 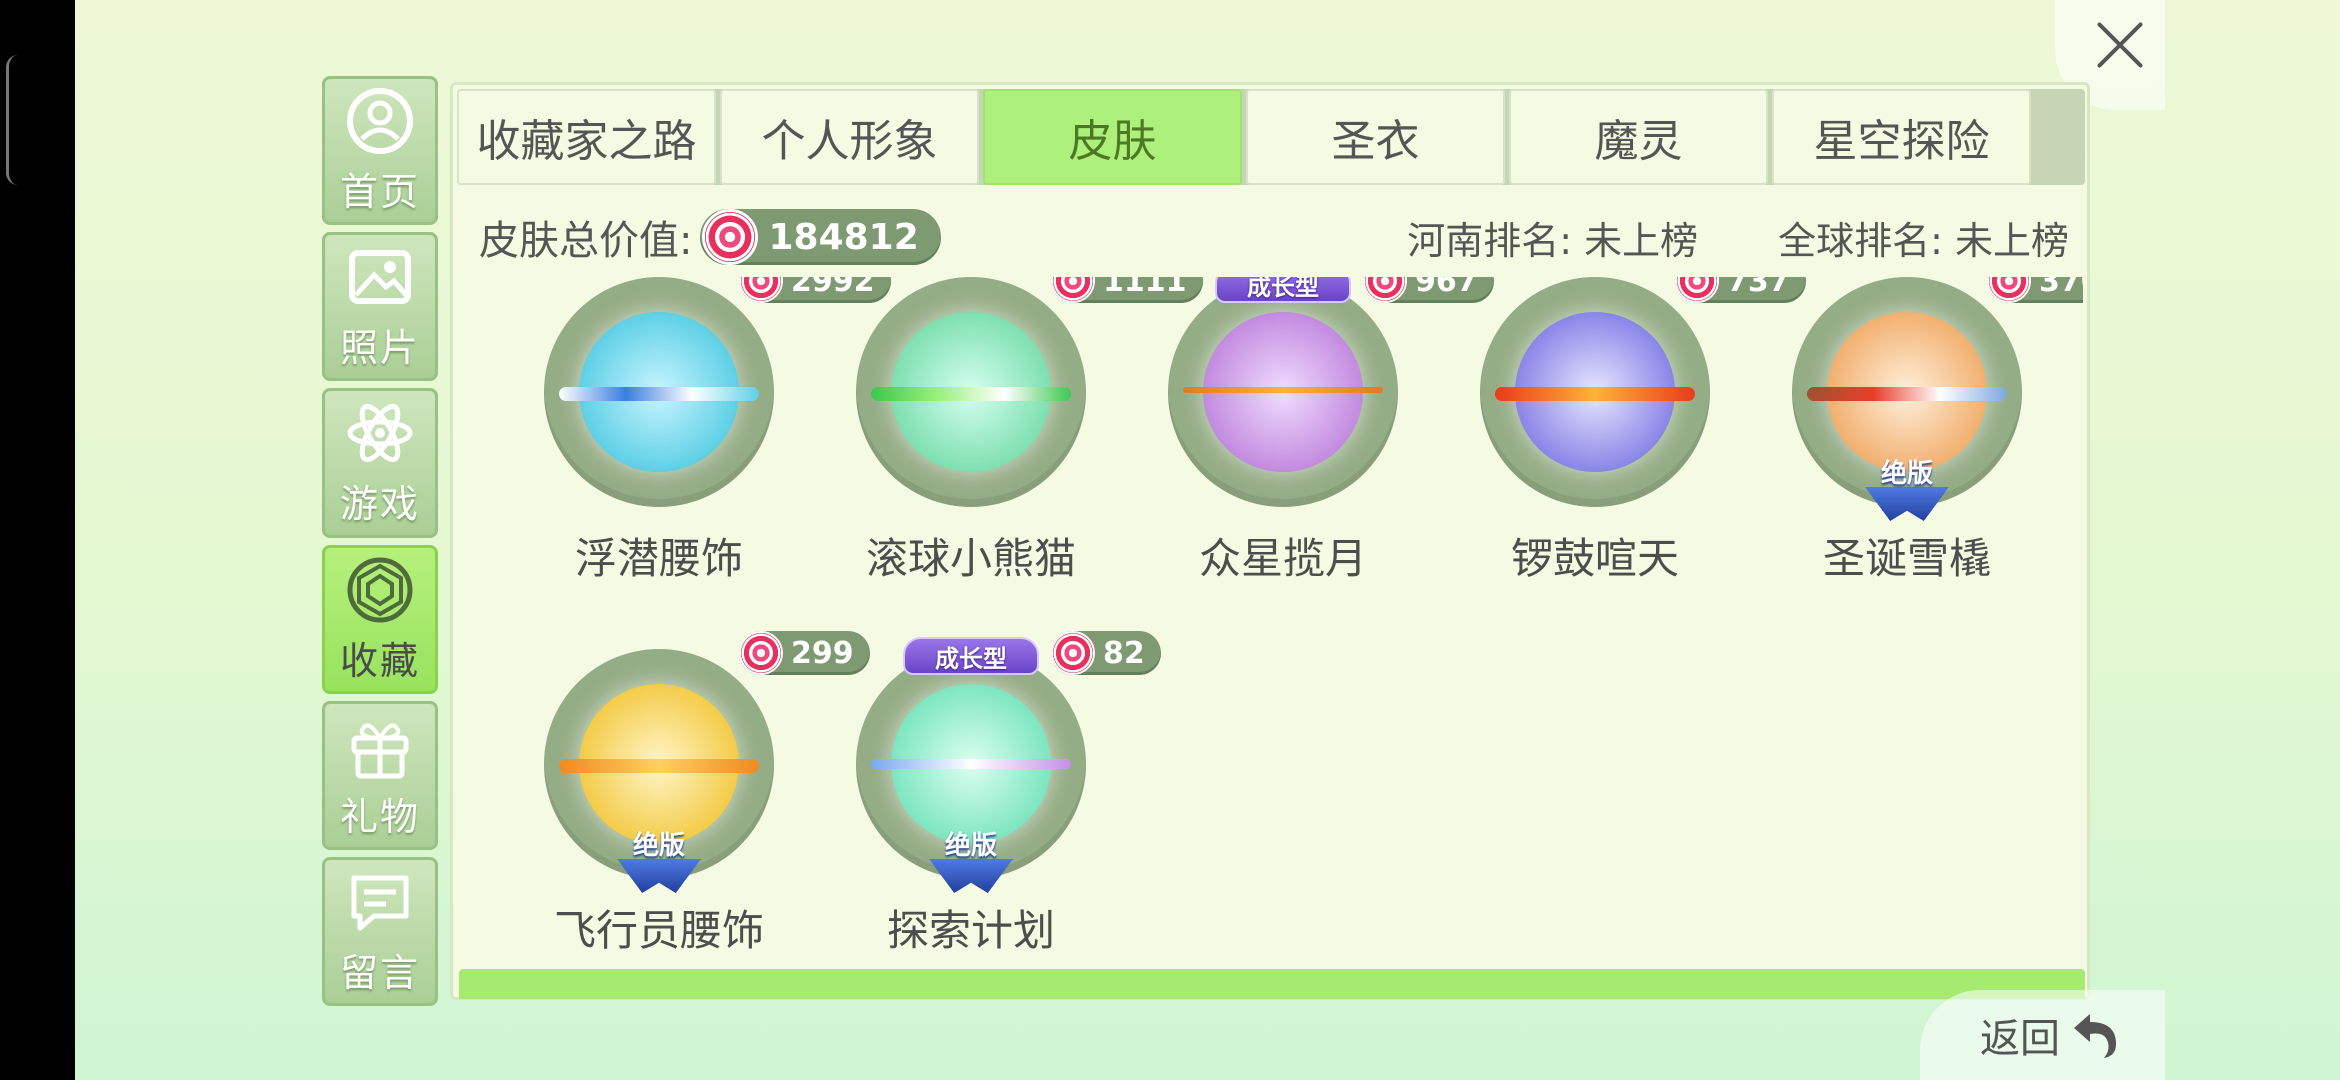 I want to click on atom-icon, so click(x=380, y=433).